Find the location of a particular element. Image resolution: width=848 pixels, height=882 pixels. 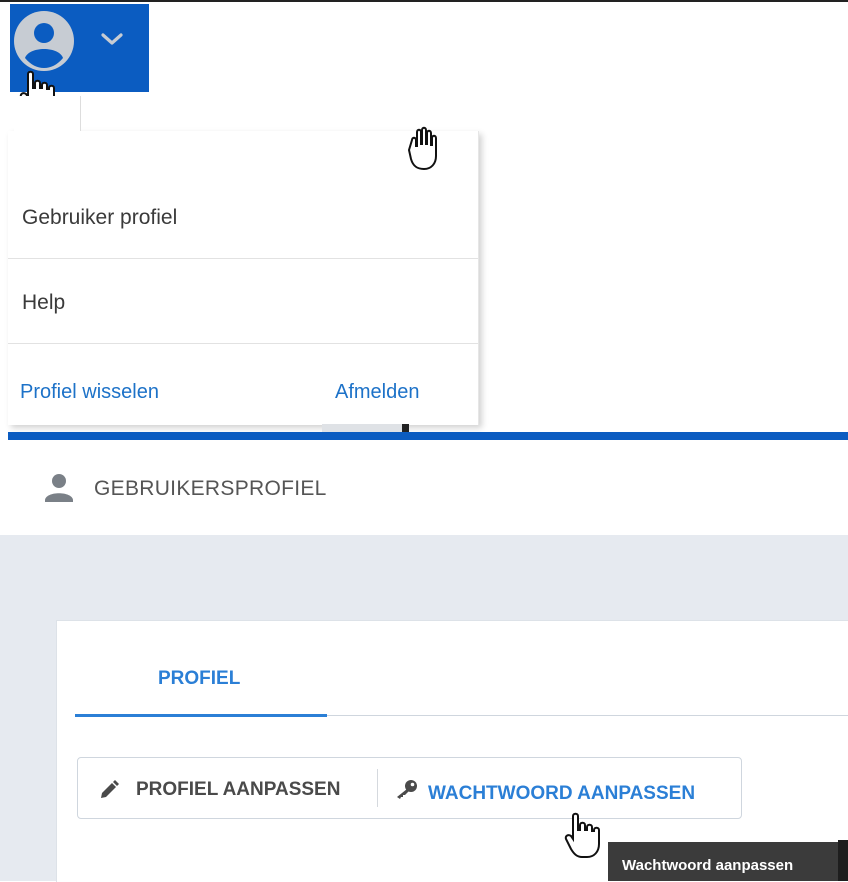

tab-profiel: PROFIEL is located at coordinates (201, 669).